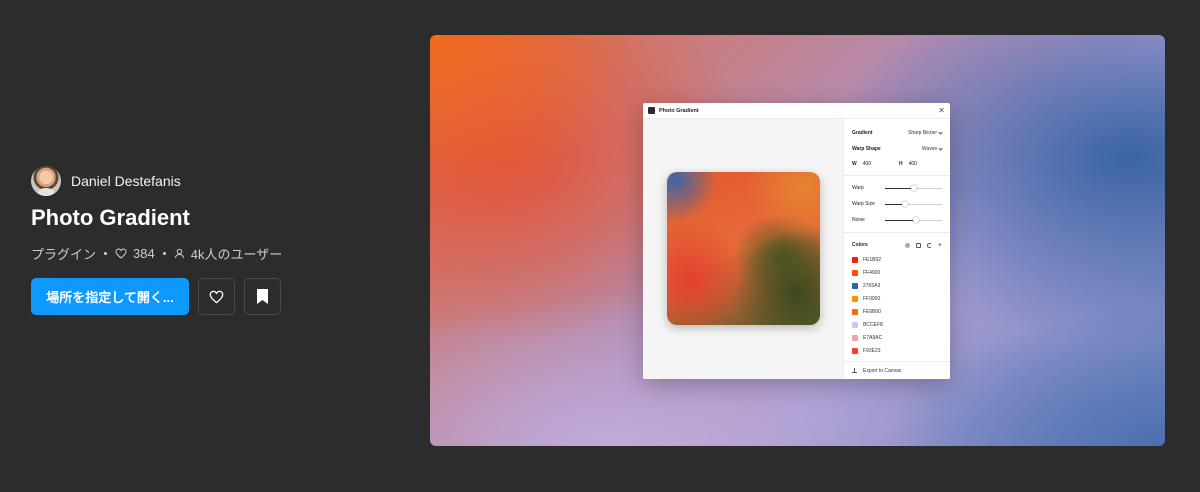 The height and width of the screenshot is (492, 1200). Describe the element at coordinates (872, 311) in the screenshot. I see `color-hex: FE6B00` at that location.